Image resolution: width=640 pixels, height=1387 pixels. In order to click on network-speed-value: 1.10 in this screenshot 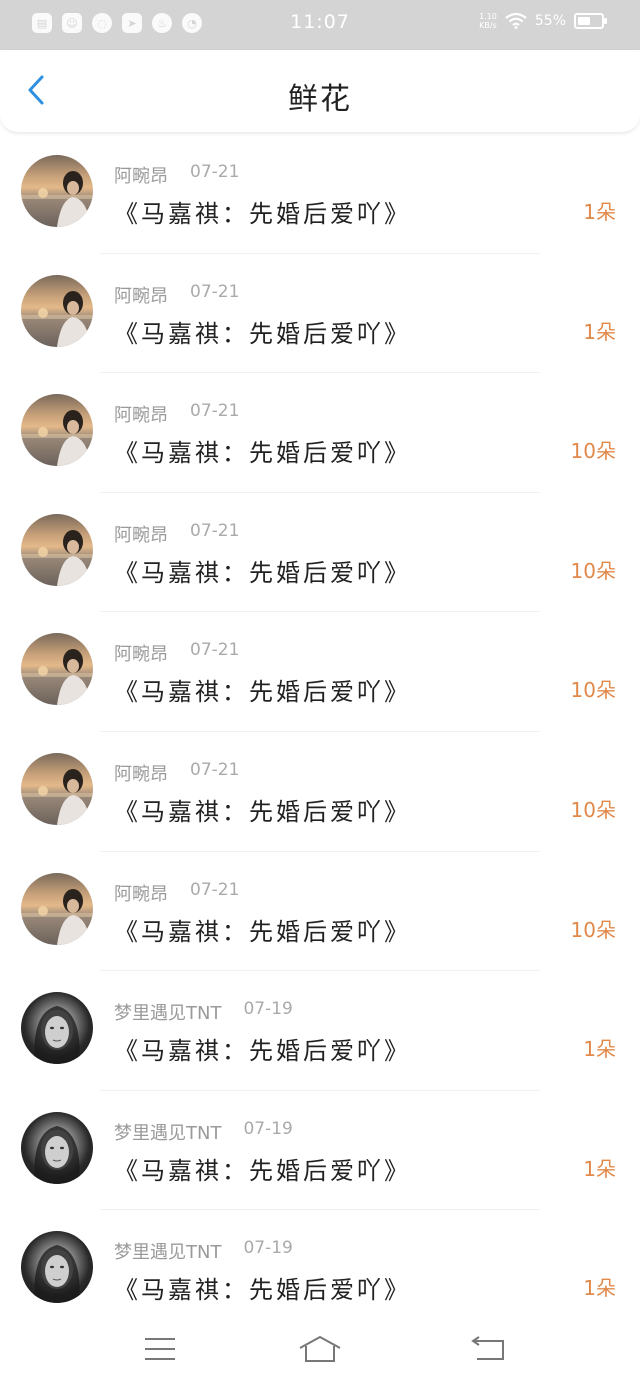, I will do `click(488, 16)`.